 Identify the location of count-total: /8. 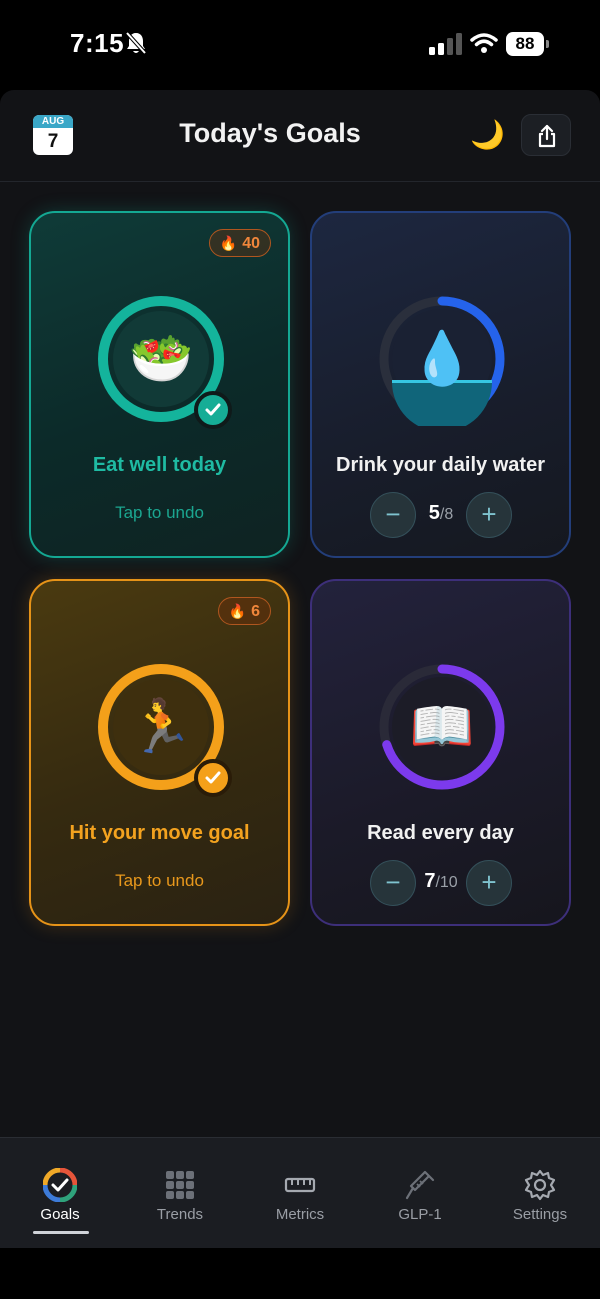
(446, 514).